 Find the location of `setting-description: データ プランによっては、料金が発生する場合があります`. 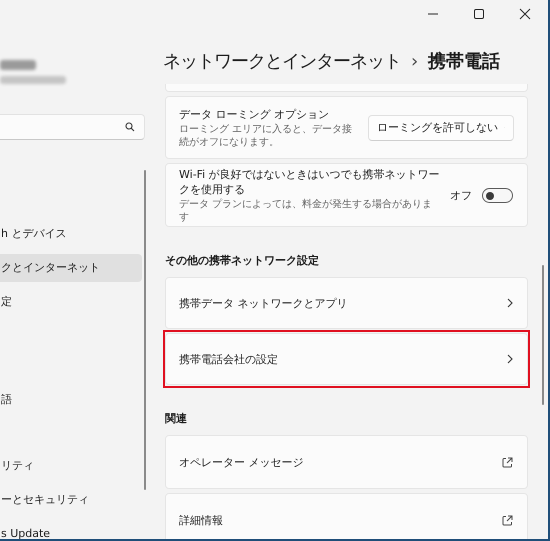

setting-description: データ プランによっては、料金が発生する場合があります is located at coordinates (306, 211).